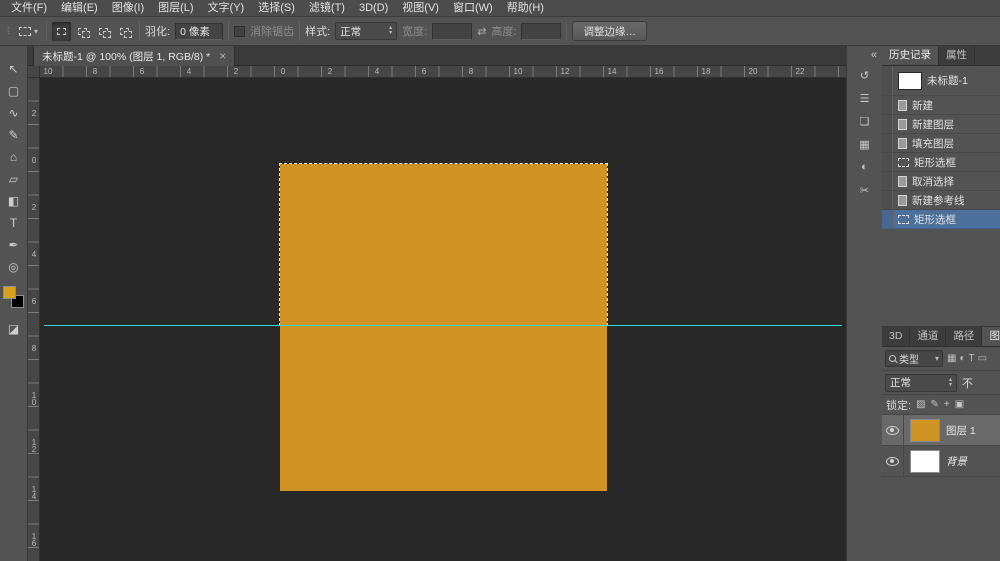 The width and height of the screenshot is (1000, 561). I want to click on antialias-checkbox, so click(240, 31).